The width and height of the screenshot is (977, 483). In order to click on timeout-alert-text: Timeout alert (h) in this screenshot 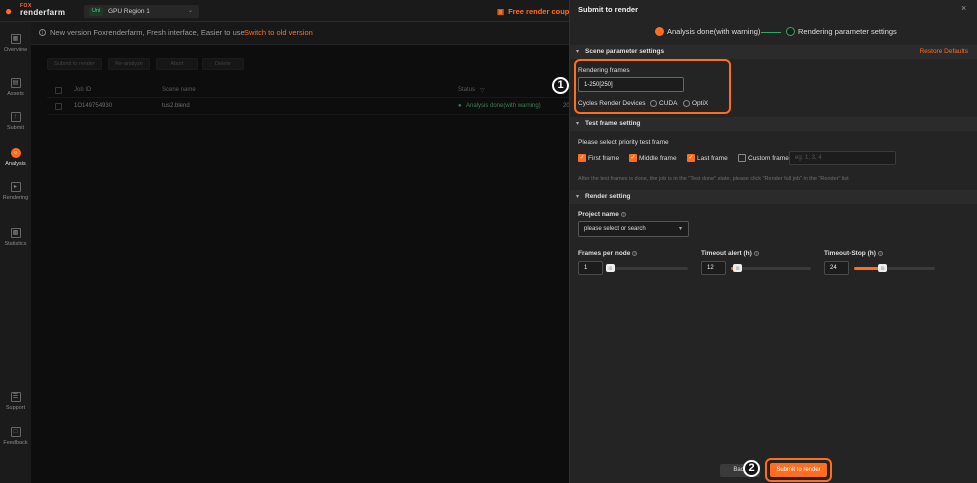, I will do `click(726, 253)`.